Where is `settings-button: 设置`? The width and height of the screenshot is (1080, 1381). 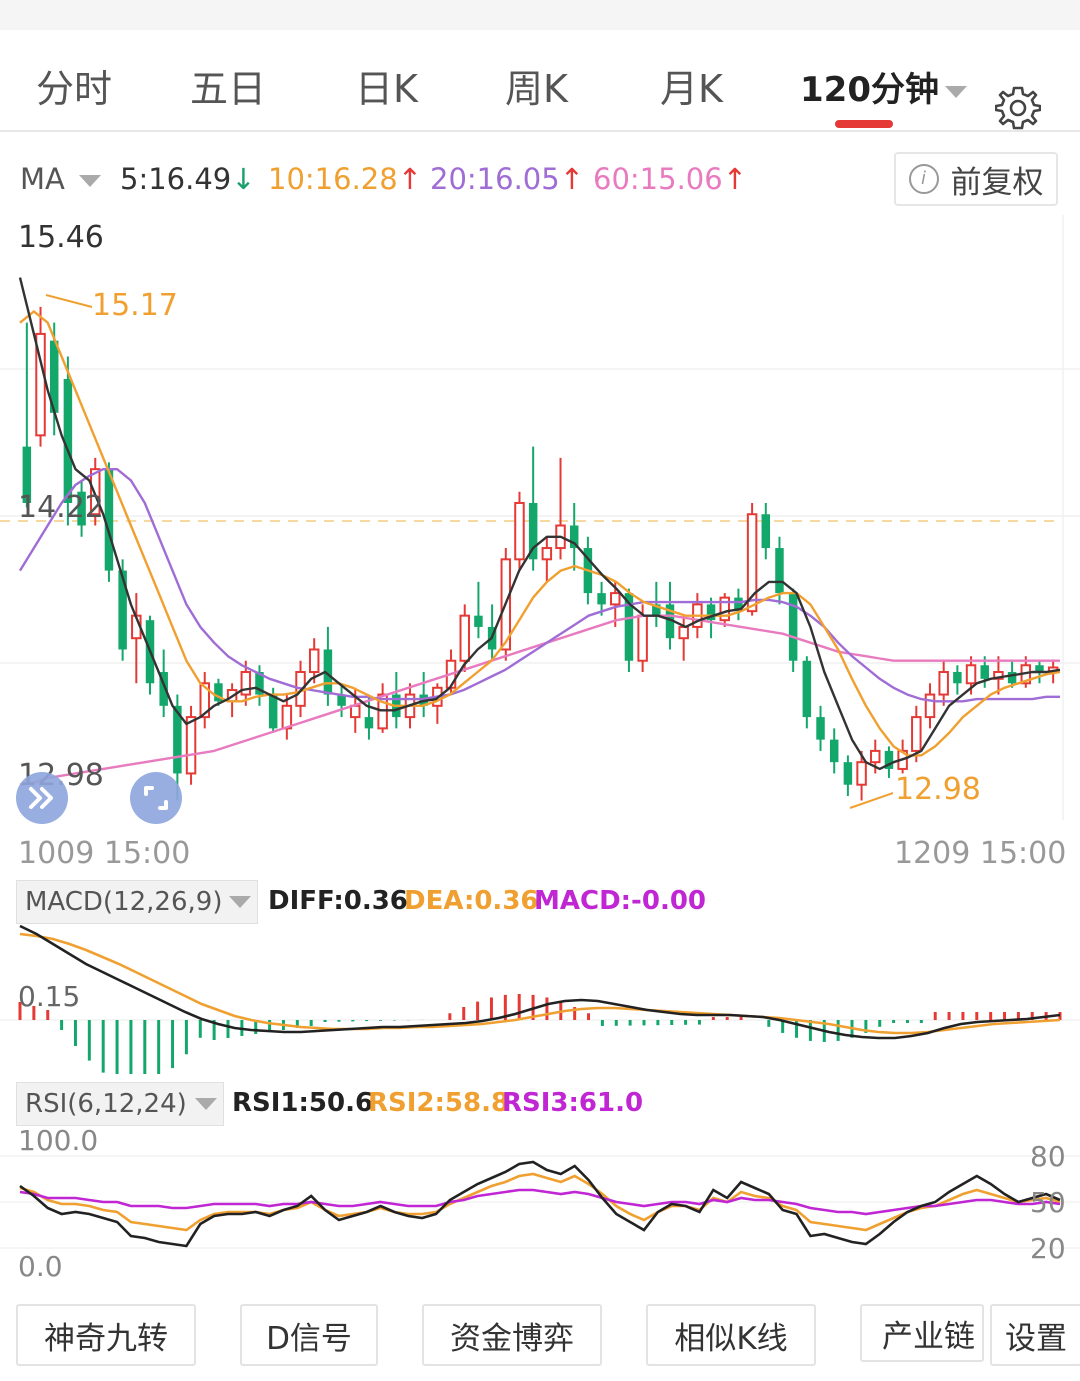 settings-button: 设置 is located at coordinates (1035, 1335).